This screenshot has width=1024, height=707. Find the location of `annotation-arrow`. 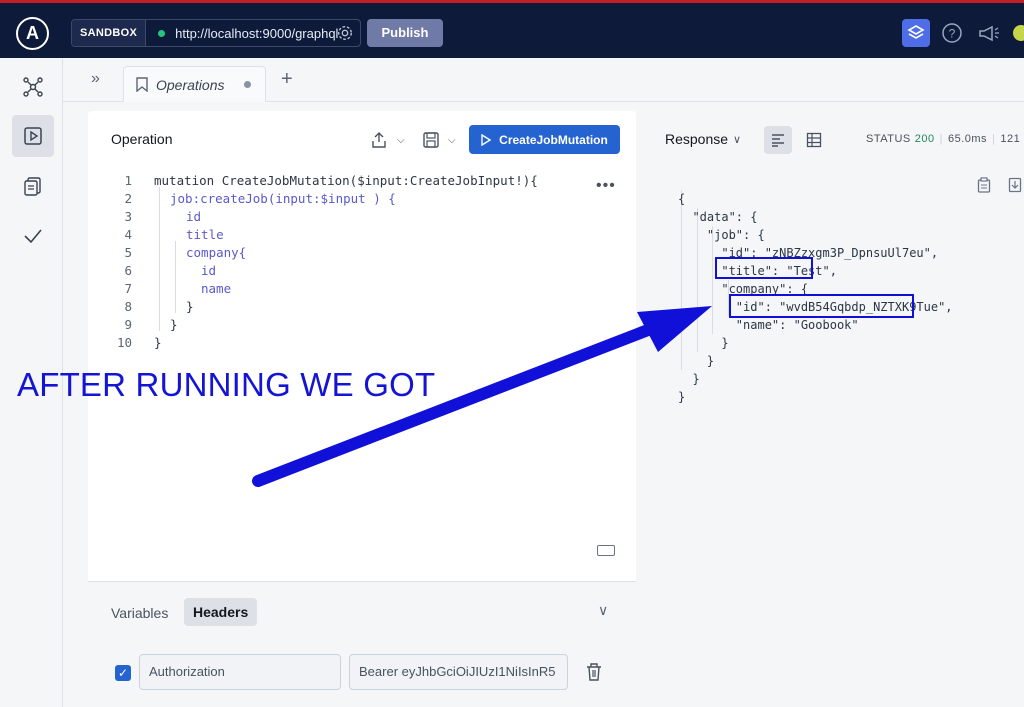

annotation-arrow is located at coordinates (482, 396).